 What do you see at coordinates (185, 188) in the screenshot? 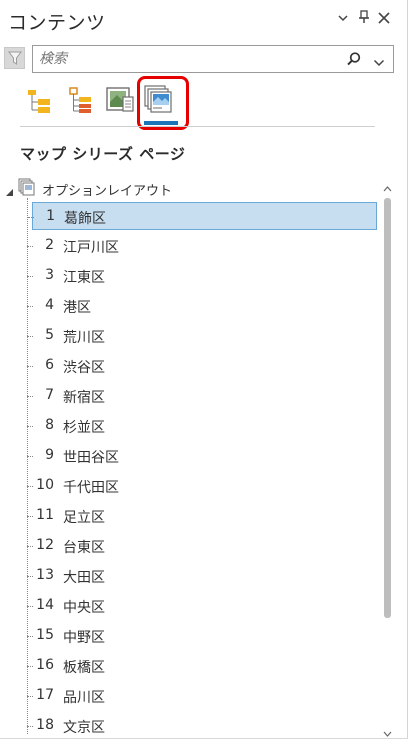
I see `tree-root: オプションレイアウト` at bounding box center [185, 188].